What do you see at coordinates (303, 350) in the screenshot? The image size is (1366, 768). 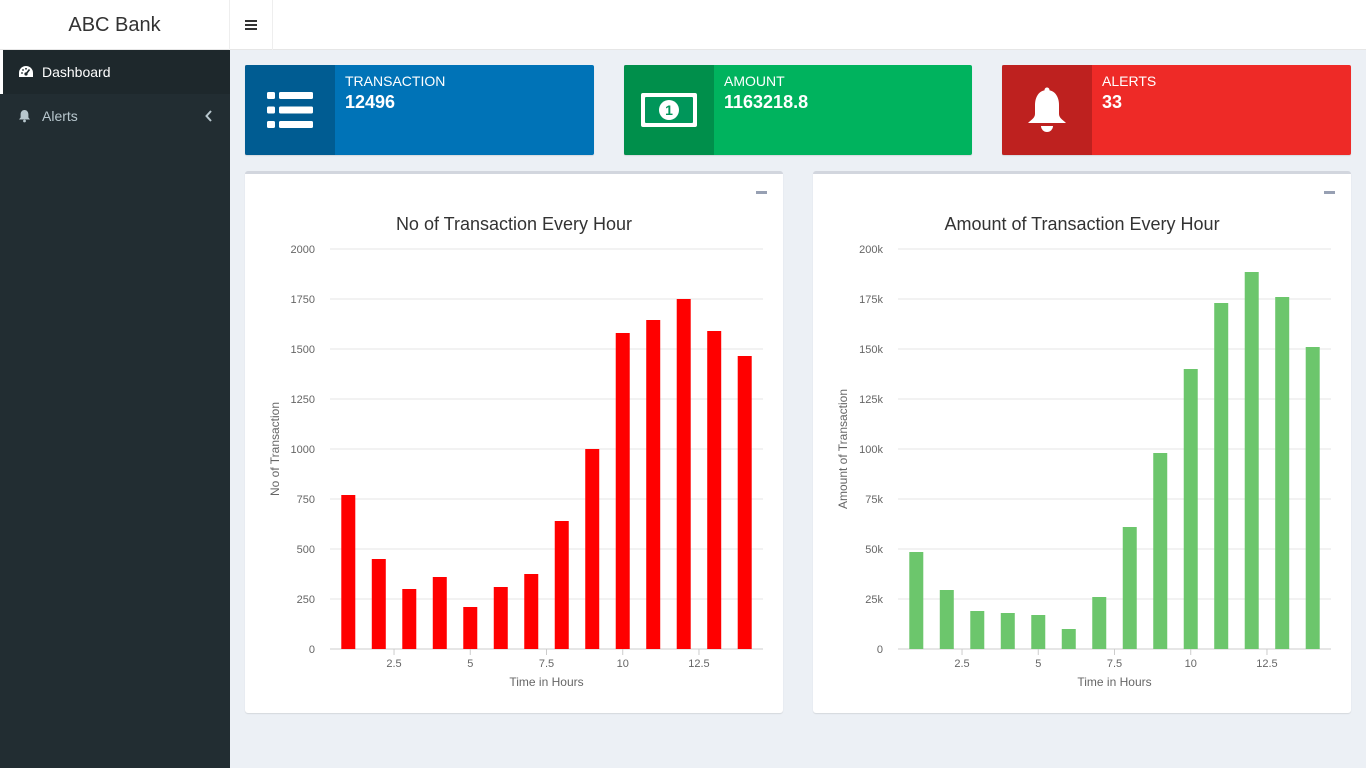 I see `y-tick-label: 1500` at bounding box center [303, 350].